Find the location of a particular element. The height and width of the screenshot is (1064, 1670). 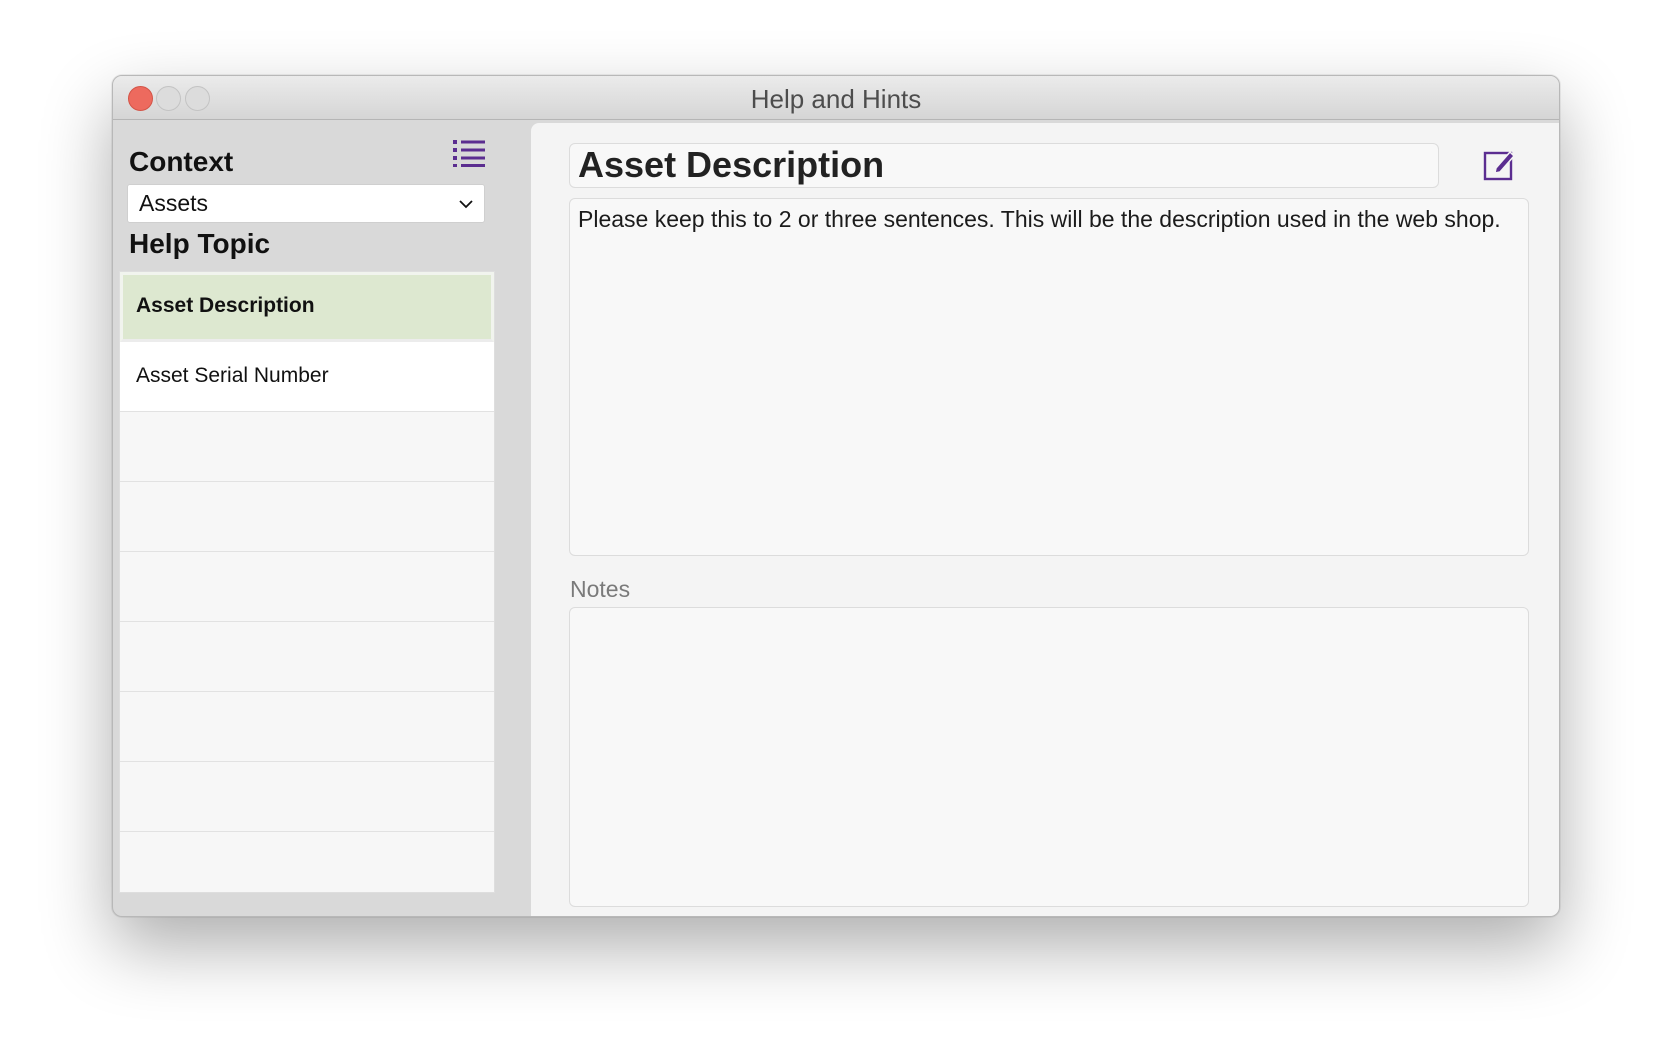

topic-title-field: Asset Description is located at coordinates (1004, 165).